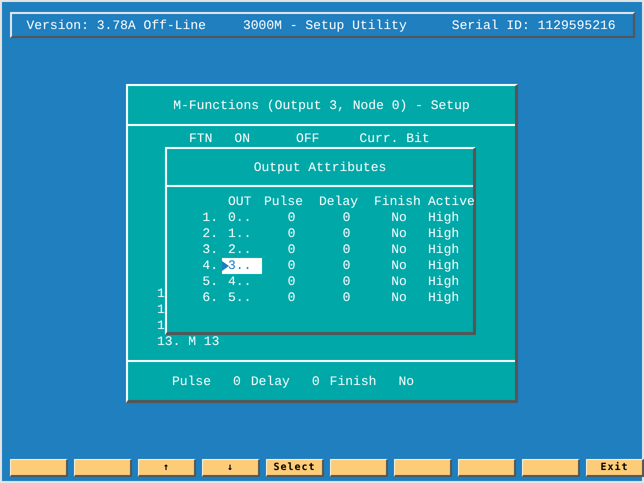  What do you see at coordinates (353, 381) in the screenshot?
I see `field-label: Finish` at bounding box center [353, 381].